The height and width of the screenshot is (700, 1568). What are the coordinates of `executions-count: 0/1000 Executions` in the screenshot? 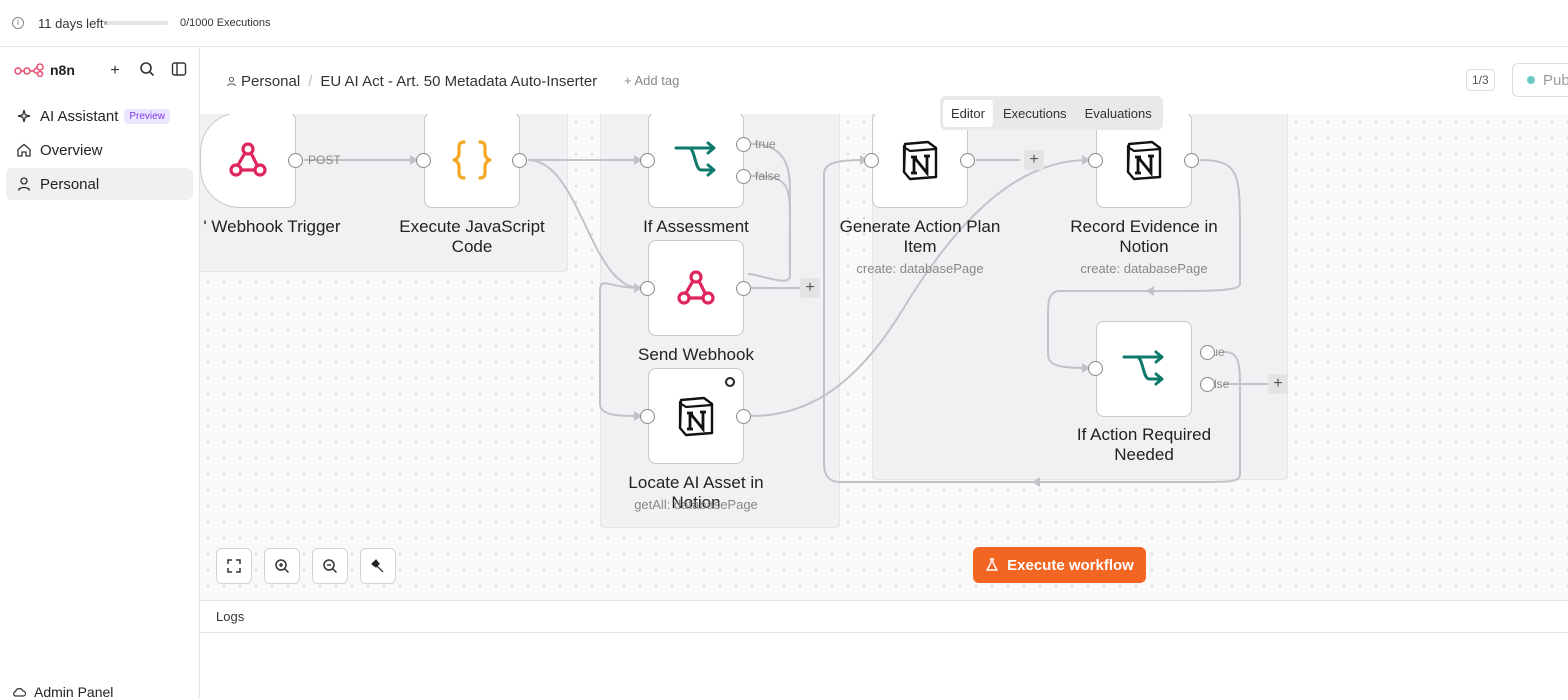 It's located at (225, 23).